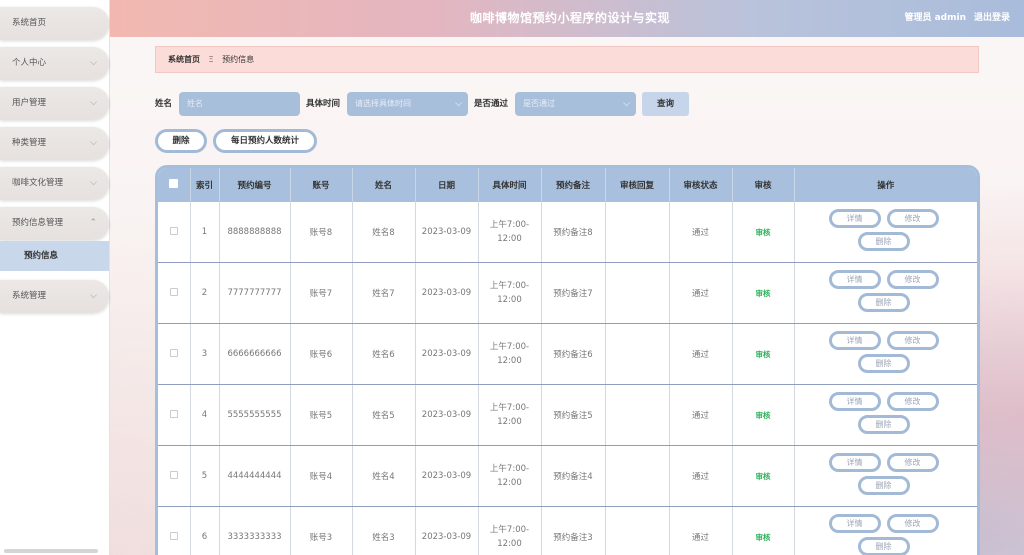 The width and height of the screenshot is (1024, 555). What do you see at coordinates (54, 63) in the screenshot?
I see `sidebar-item-profile: 个人中心 ⌵` at bounding box center [54, 63].